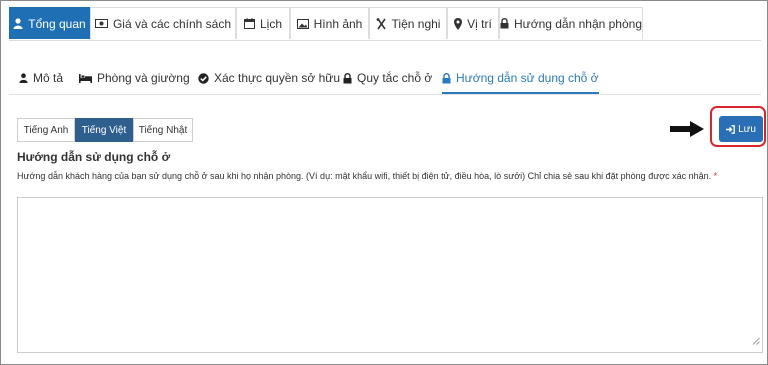 Image resolution: width=768 pixels, height=365 pixels. I want to click on tab-checkin-guide: Hướng dẫn nhận phòng, so click(571, 23).